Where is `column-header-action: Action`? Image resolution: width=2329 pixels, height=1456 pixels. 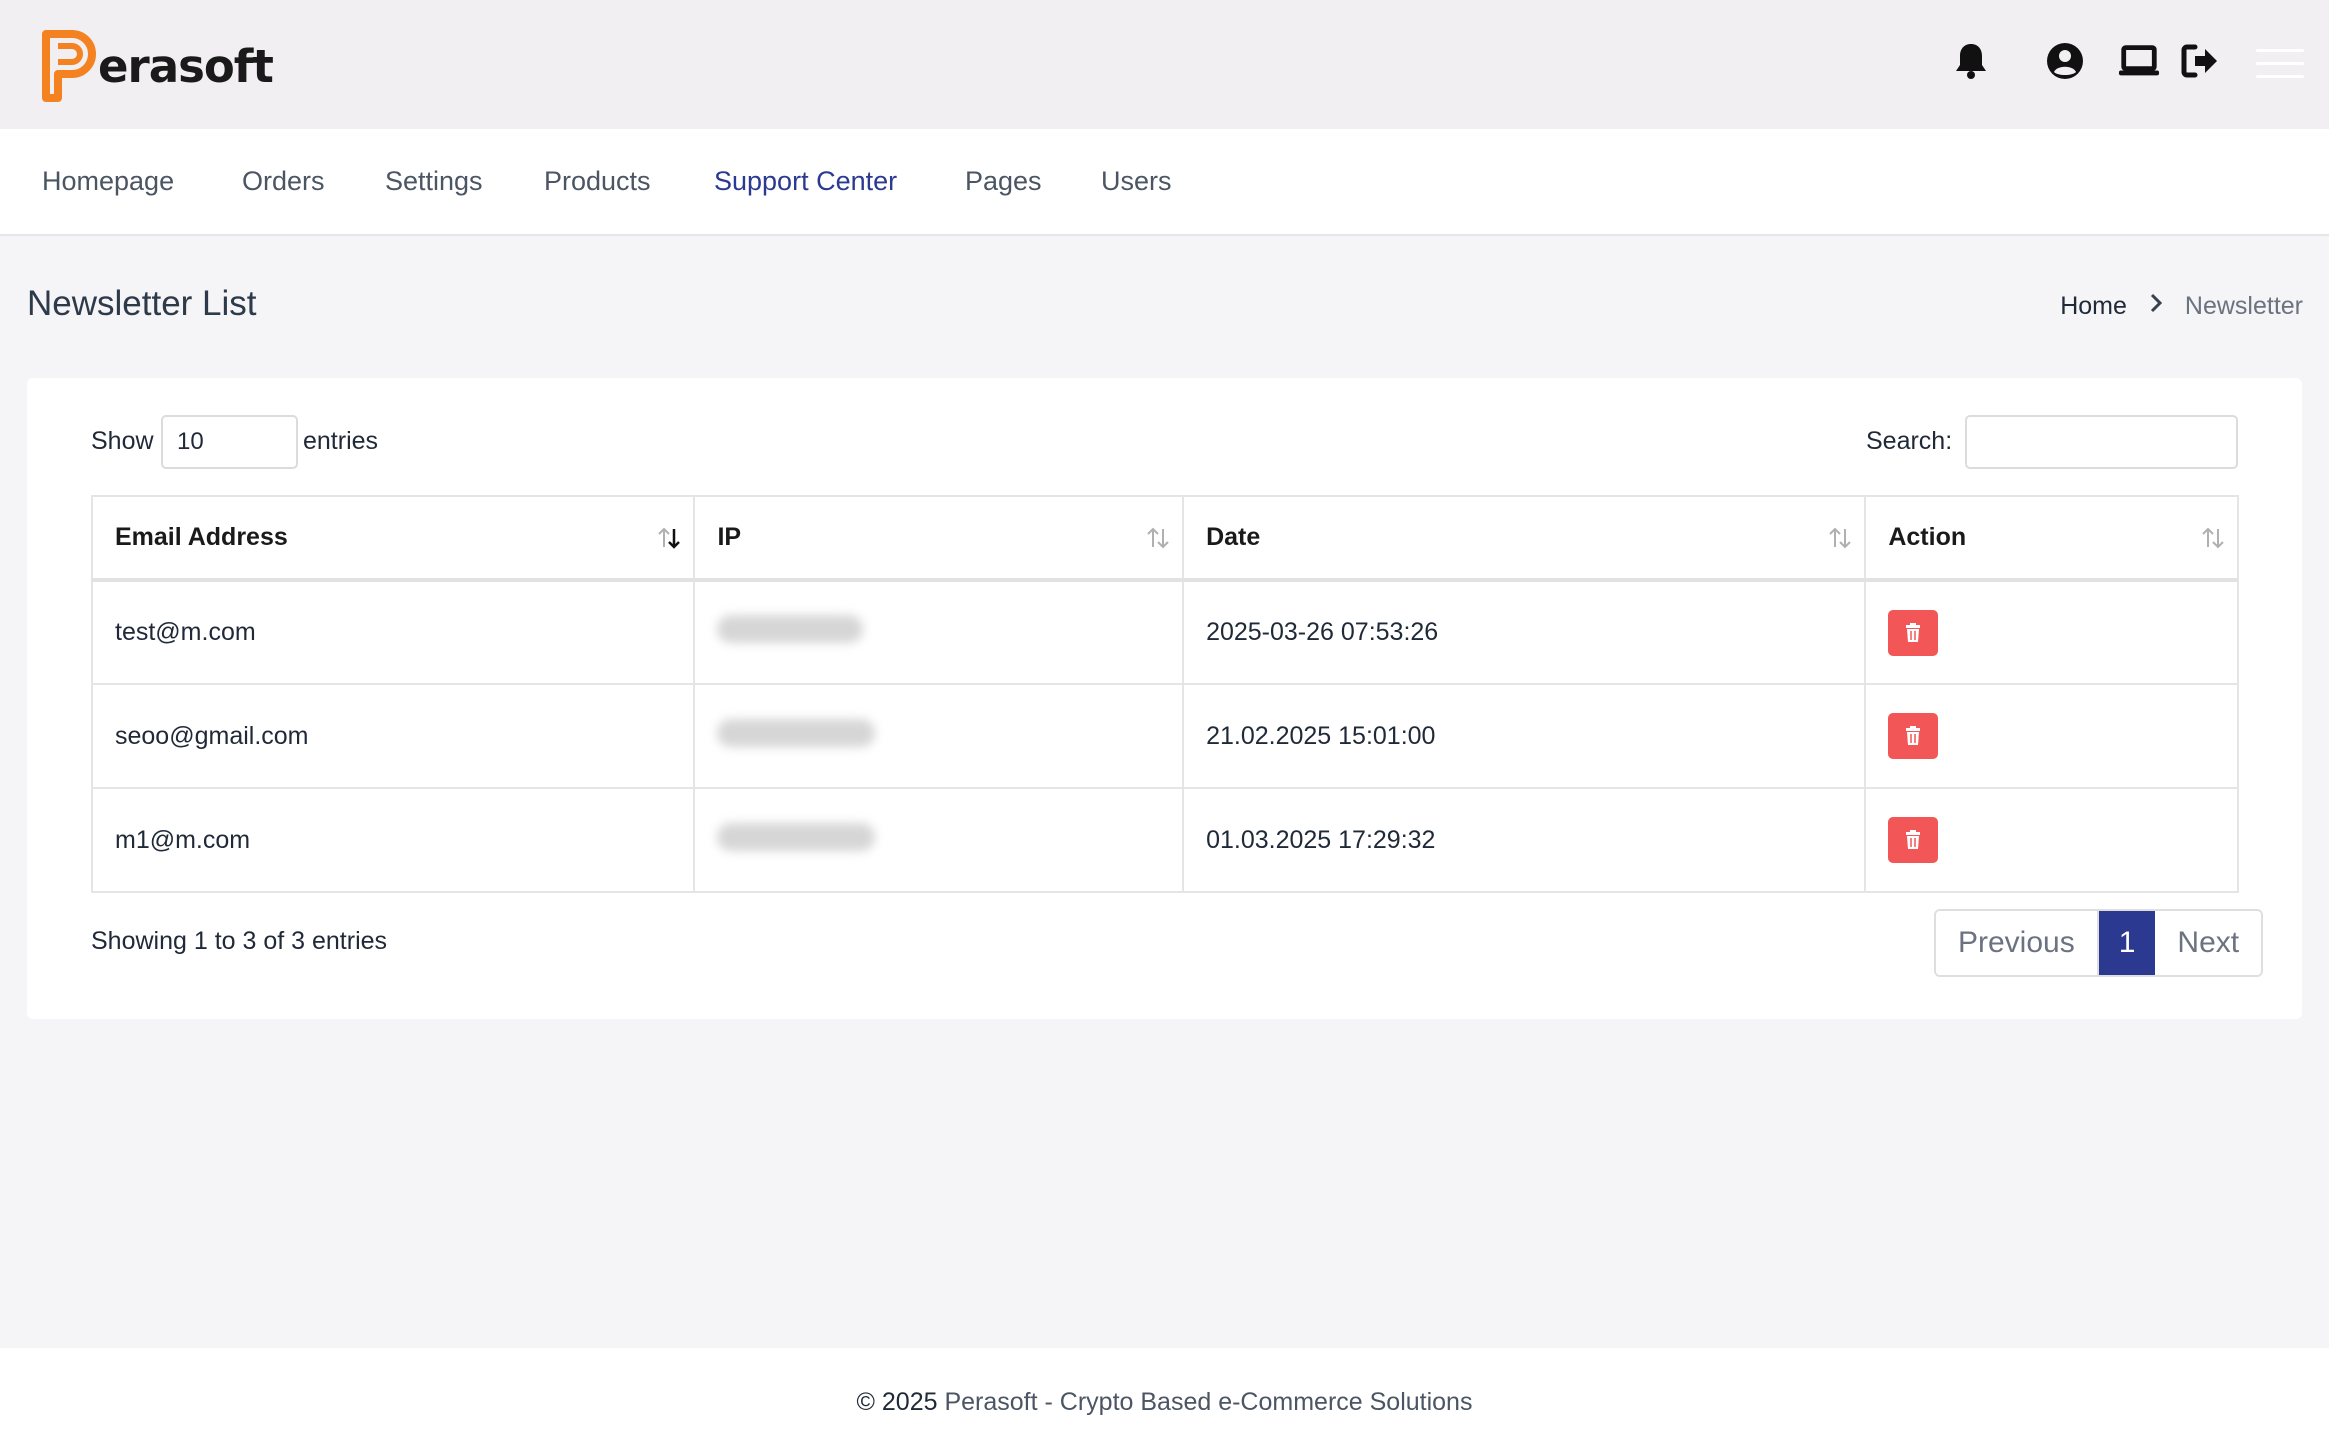 column-header-action: Action is located at coordinates (2051, 538).